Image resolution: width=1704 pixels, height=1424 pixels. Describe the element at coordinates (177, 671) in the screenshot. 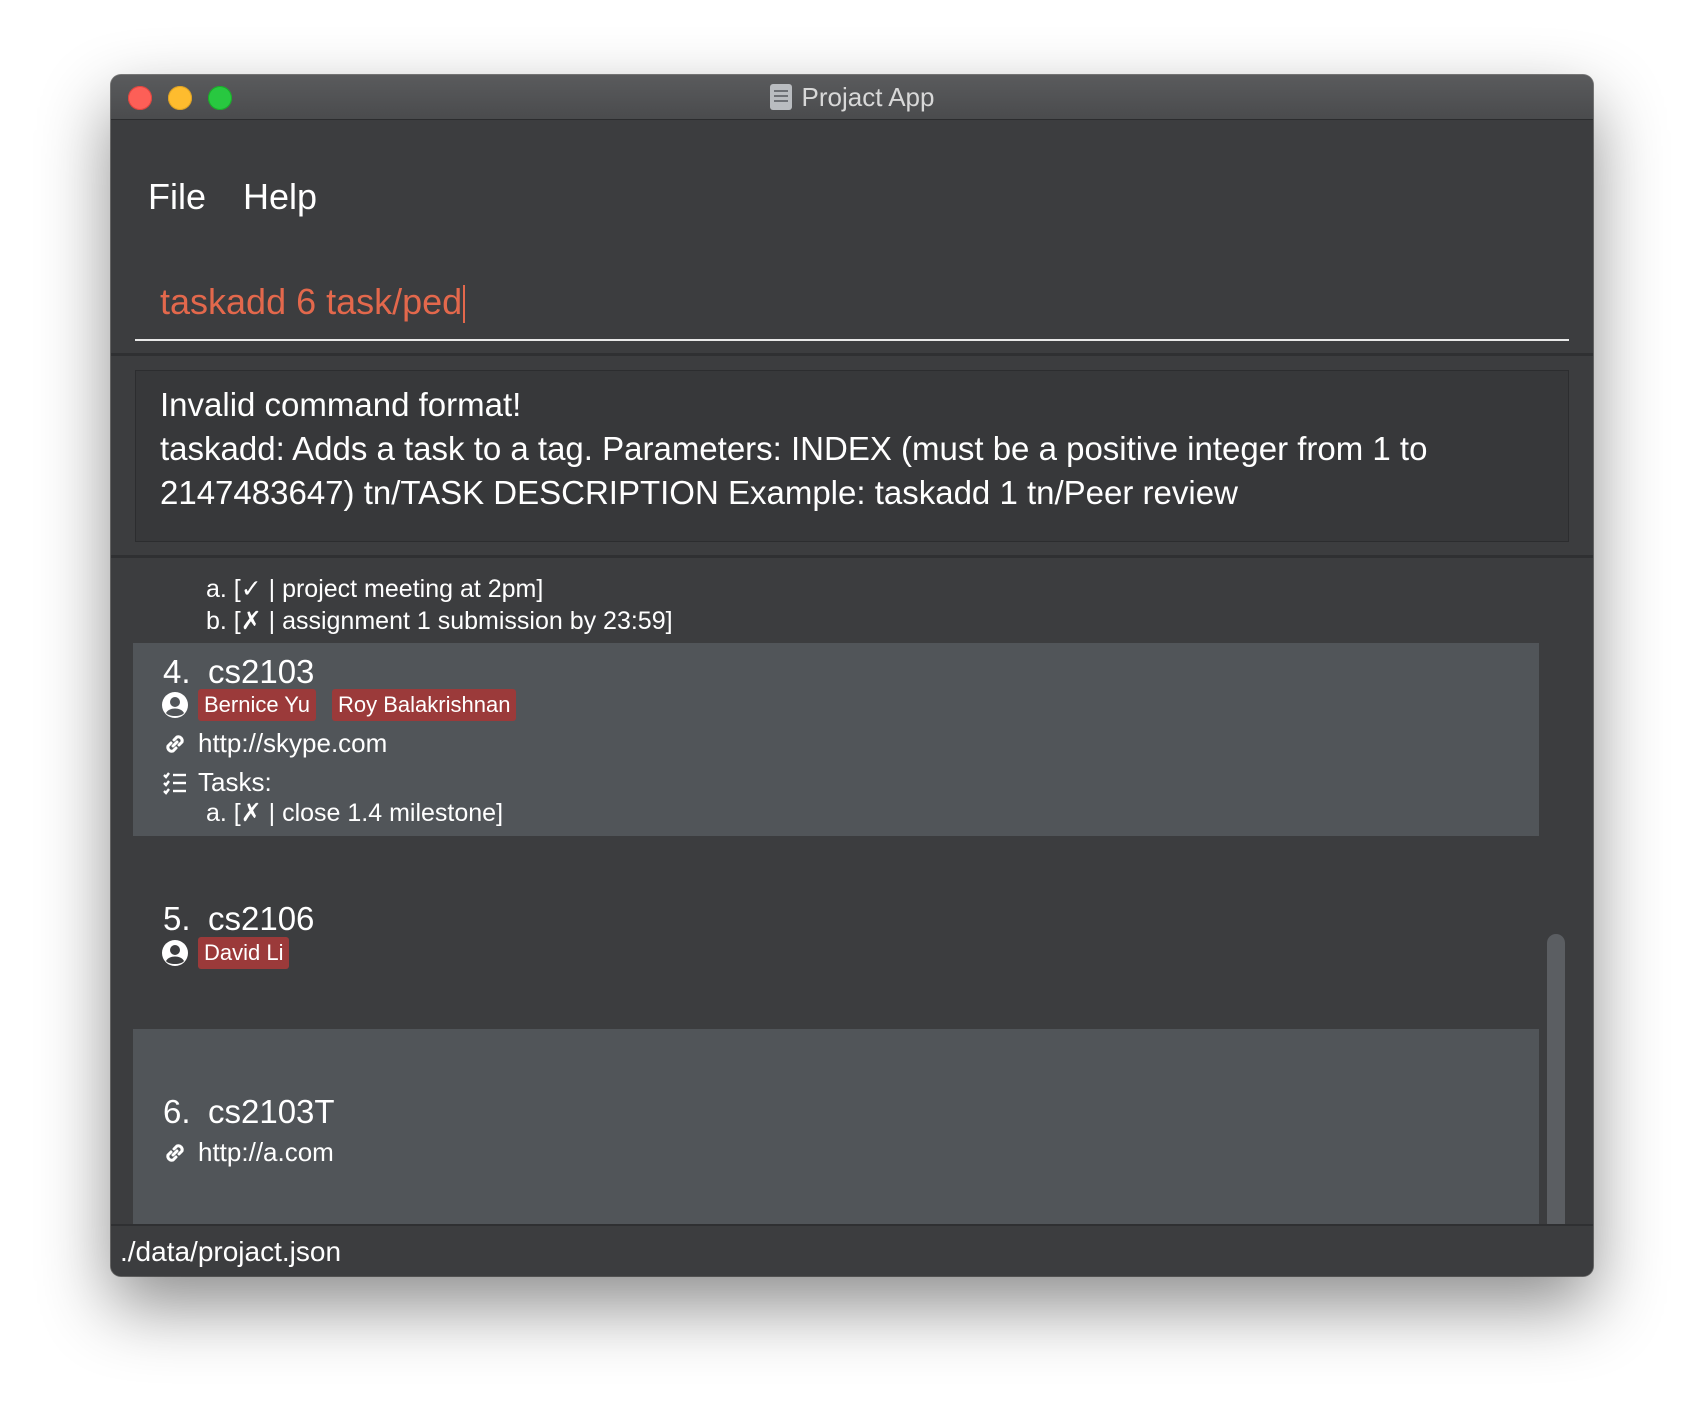

I see `project-index: 4.` at that location.